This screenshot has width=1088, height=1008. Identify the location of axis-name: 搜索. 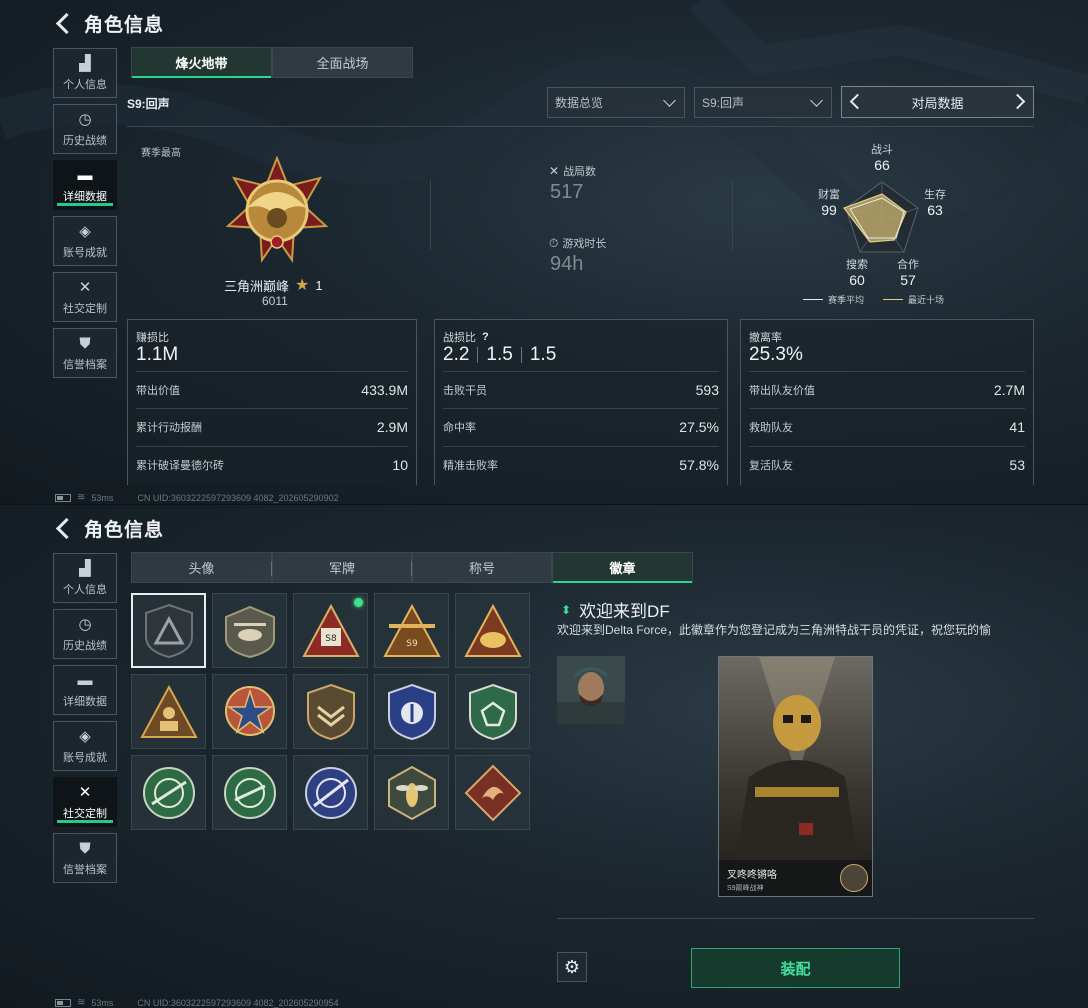
(857, 265).